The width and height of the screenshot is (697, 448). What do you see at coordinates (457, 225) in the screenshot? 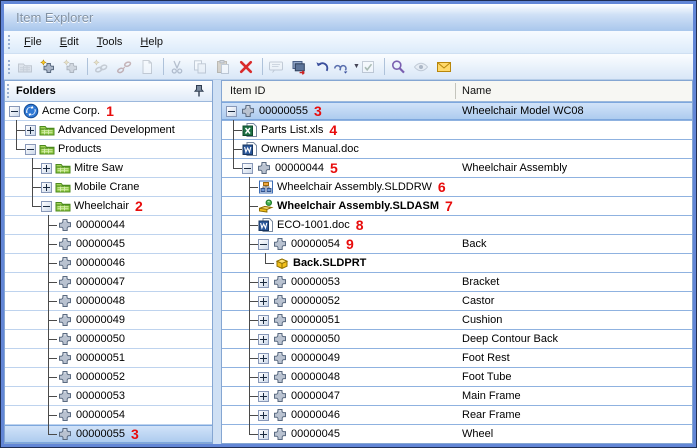
I see `tree-row: ECO-1001.doc 8` at bounding box center [457, 225].